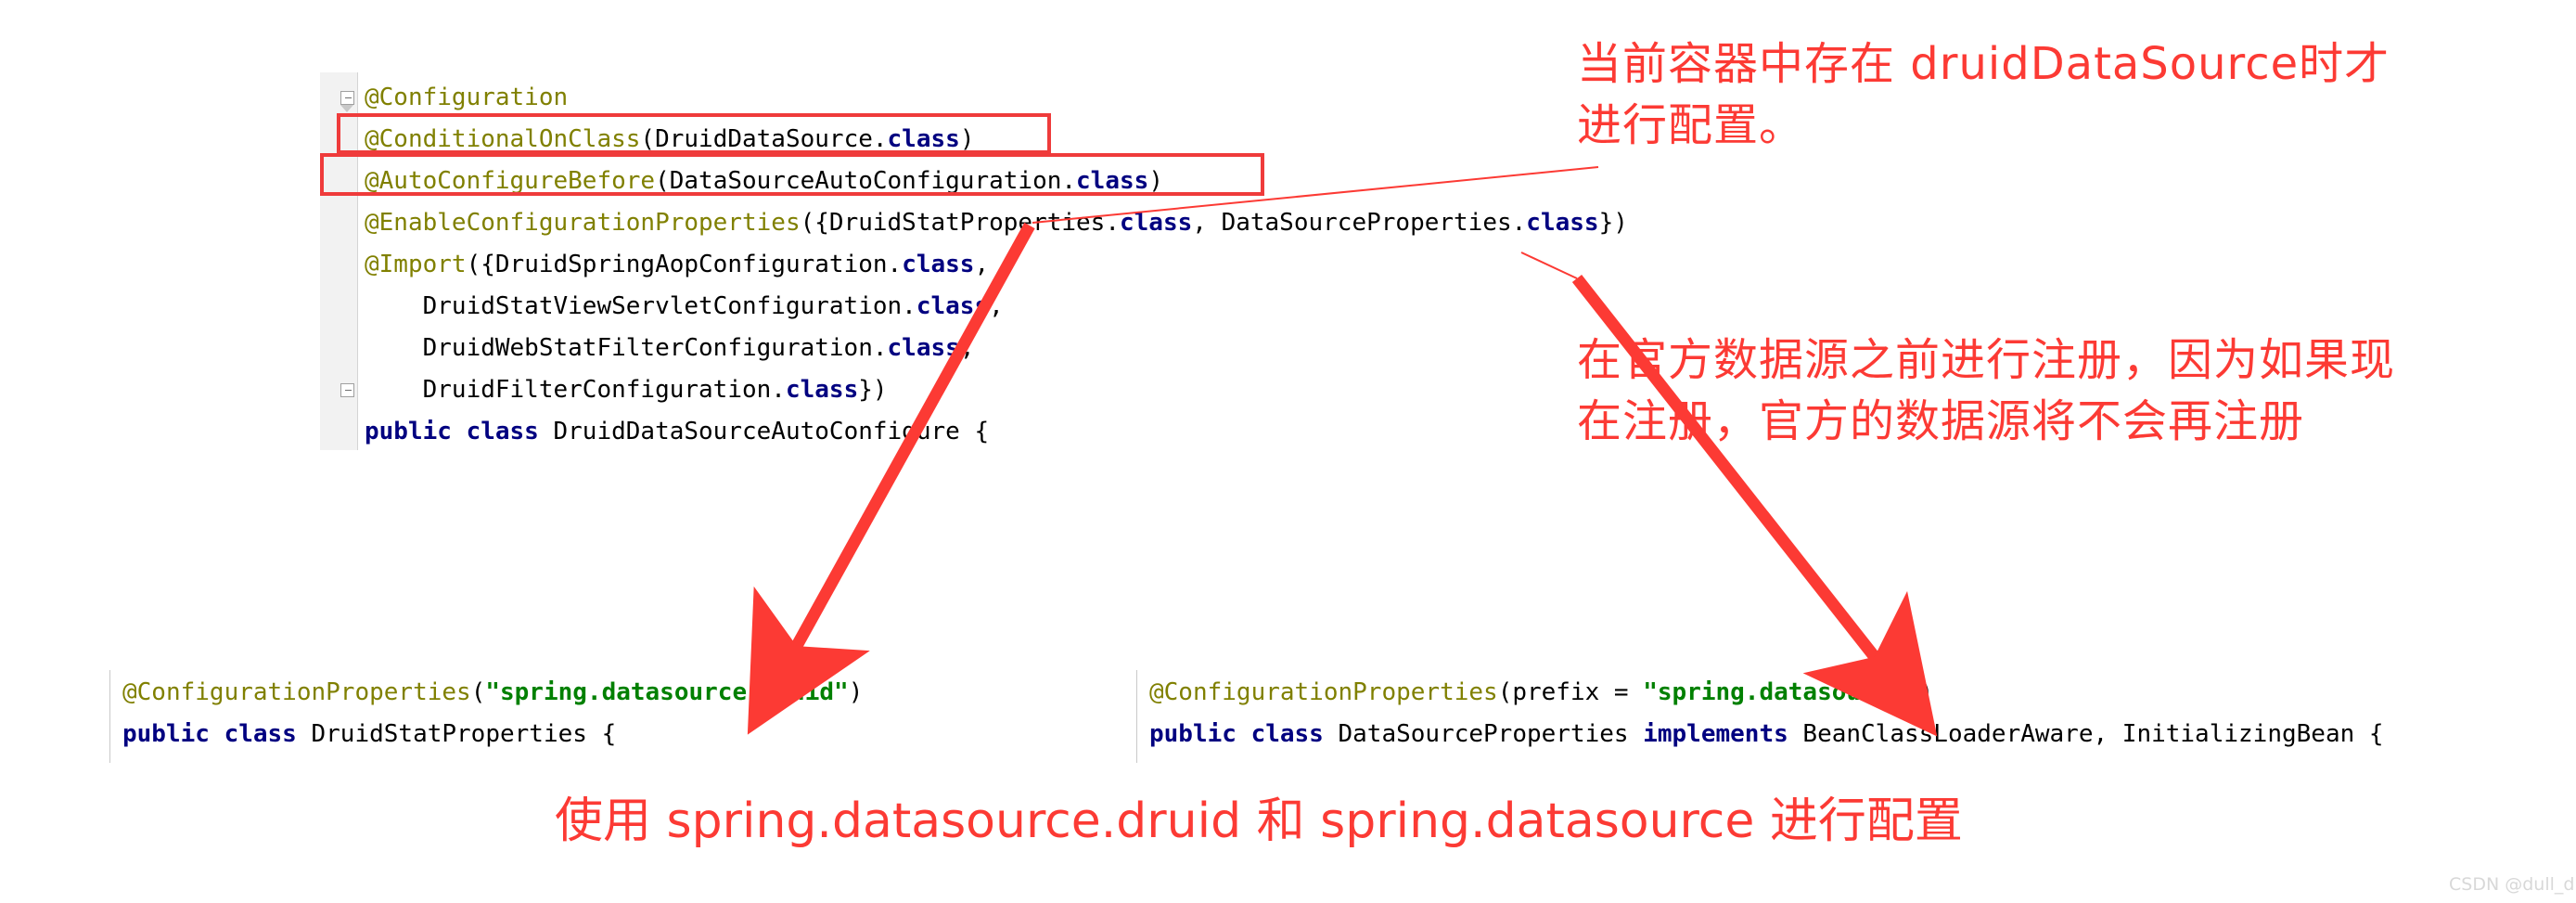  What do you see at coordinates (764, 431) in the screenshot?
I see `code-token: DruidDataSourceAutoConfigure {` at bounding box center [764, 431].